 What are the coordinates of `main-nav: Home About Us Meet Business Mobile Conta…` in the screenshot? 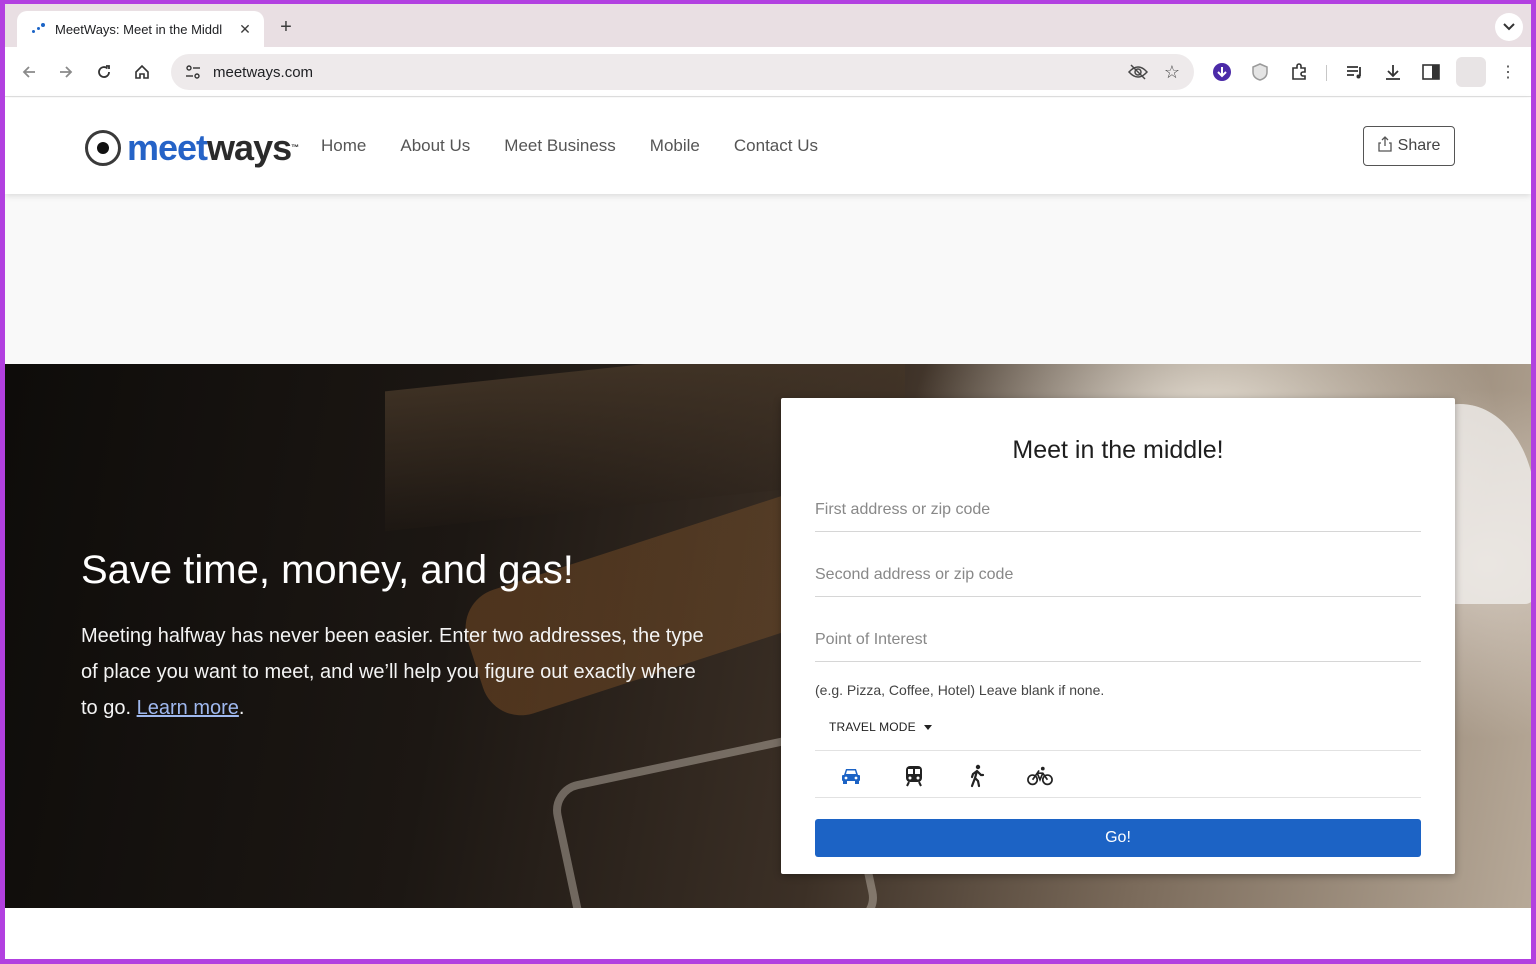 It's located at (569, 146).